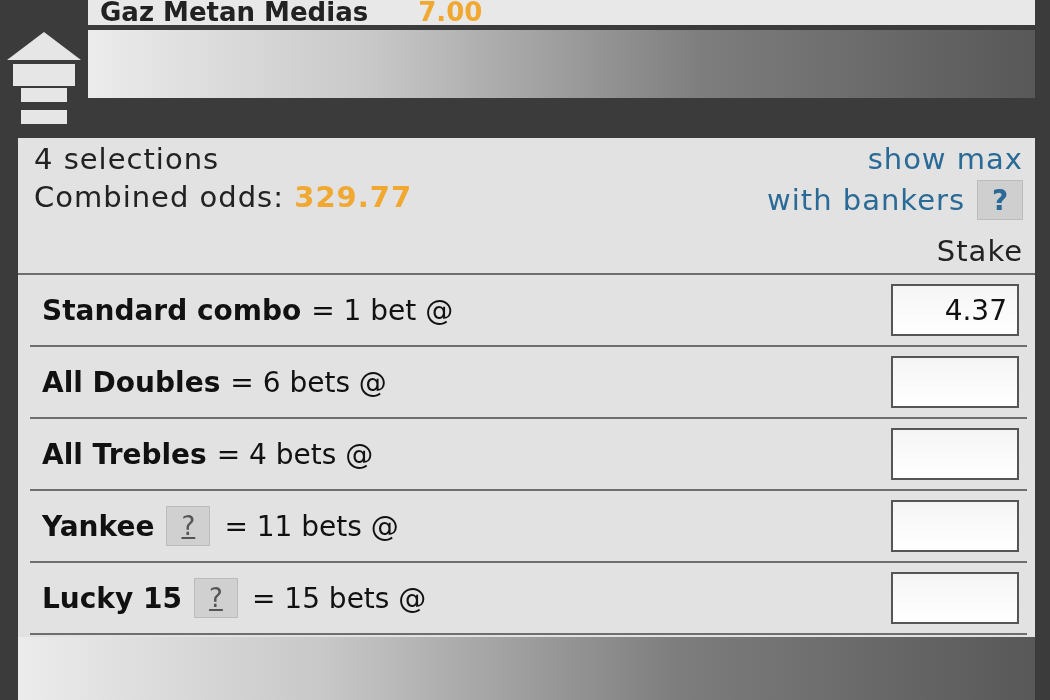 The height and width of the screenshot is (700, 1050). I want to click on bet-type-label: All Doubles, so click(131, 382).